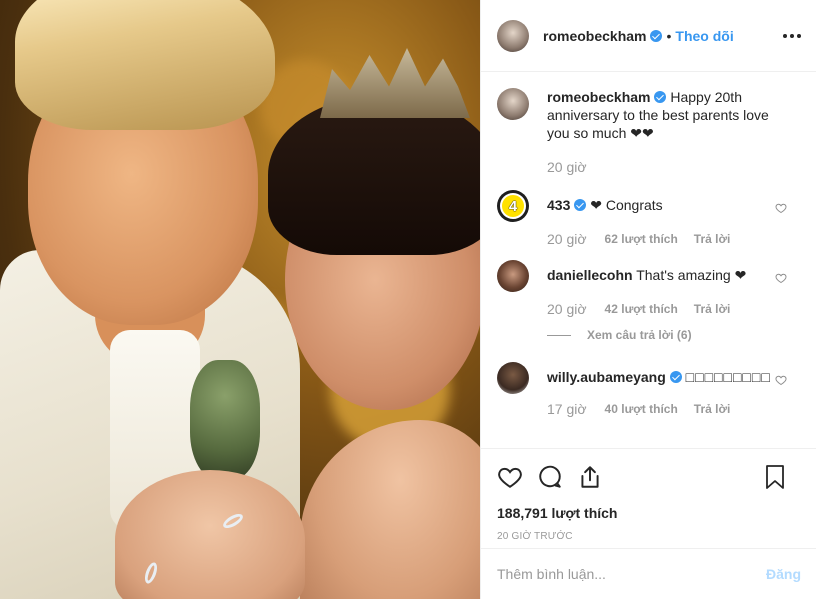  Describe the element at coordinates (641, 309) in the screenshot. I see `comment-likes: 42 lượt thích` at that location.